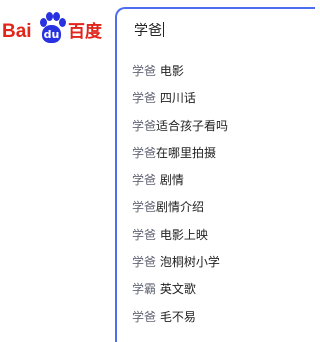 The width and height of the screenshot is (320, 342). I want to click on suggestion-completion: 剧情, so click(170, 180).